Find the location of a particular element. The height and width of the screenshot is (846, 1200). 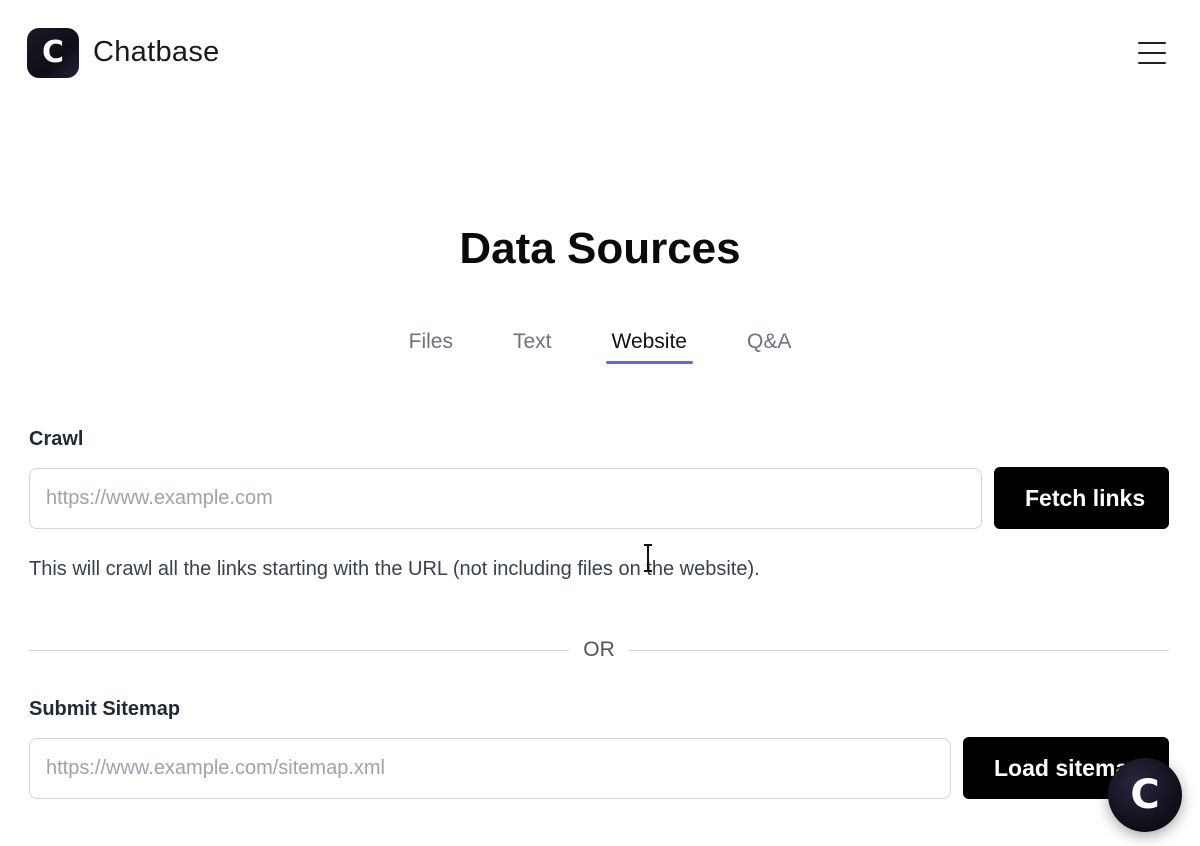

tab-text: Text is located at coordinates (532, 344).